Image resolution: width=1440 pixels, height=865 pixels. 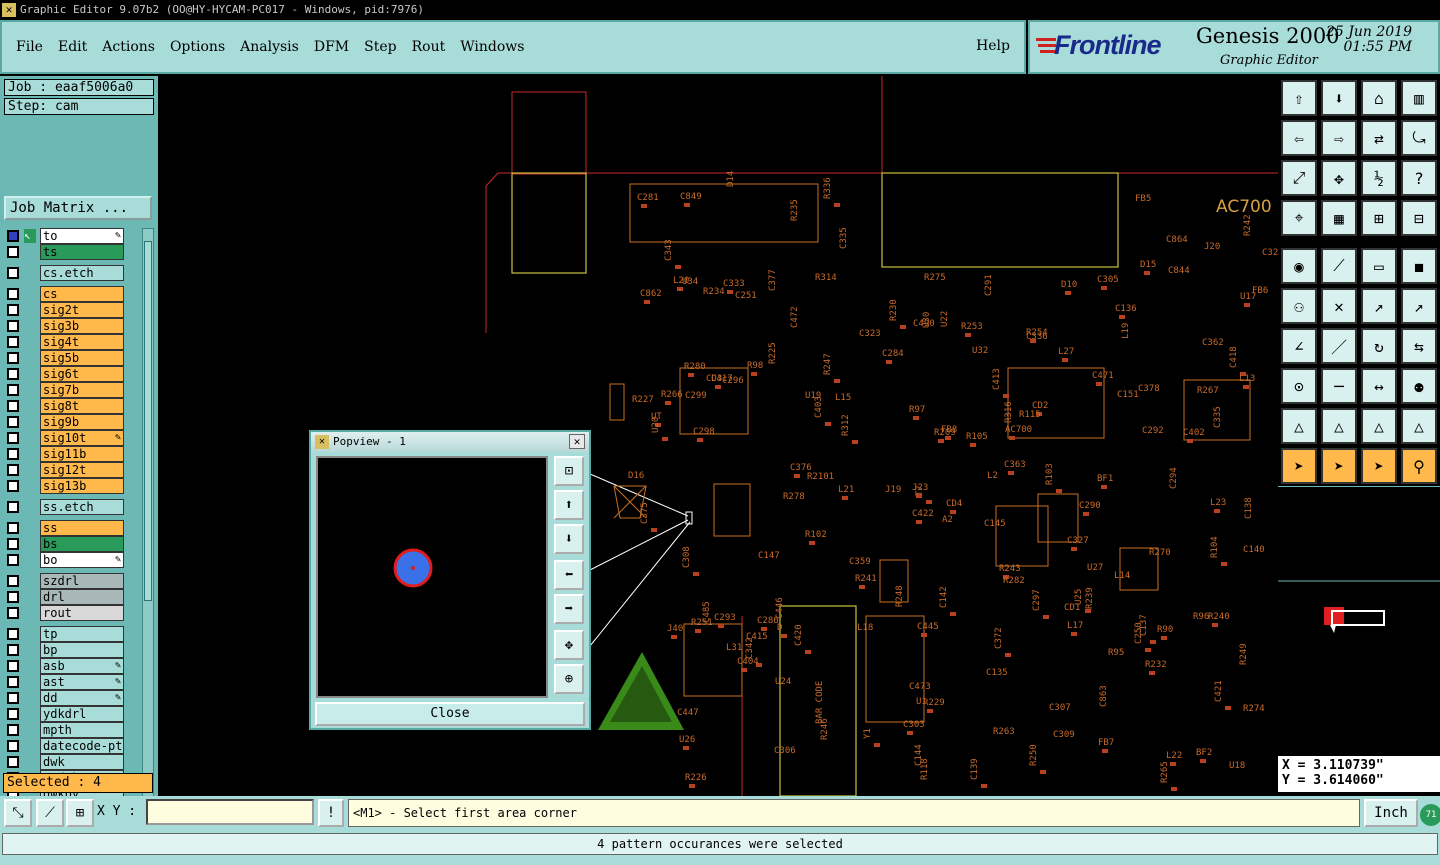 What do you see at coordinates (1379, 178) in the screenshot?
I see `scale-icon: ½` at bounding box center [1379, 178].